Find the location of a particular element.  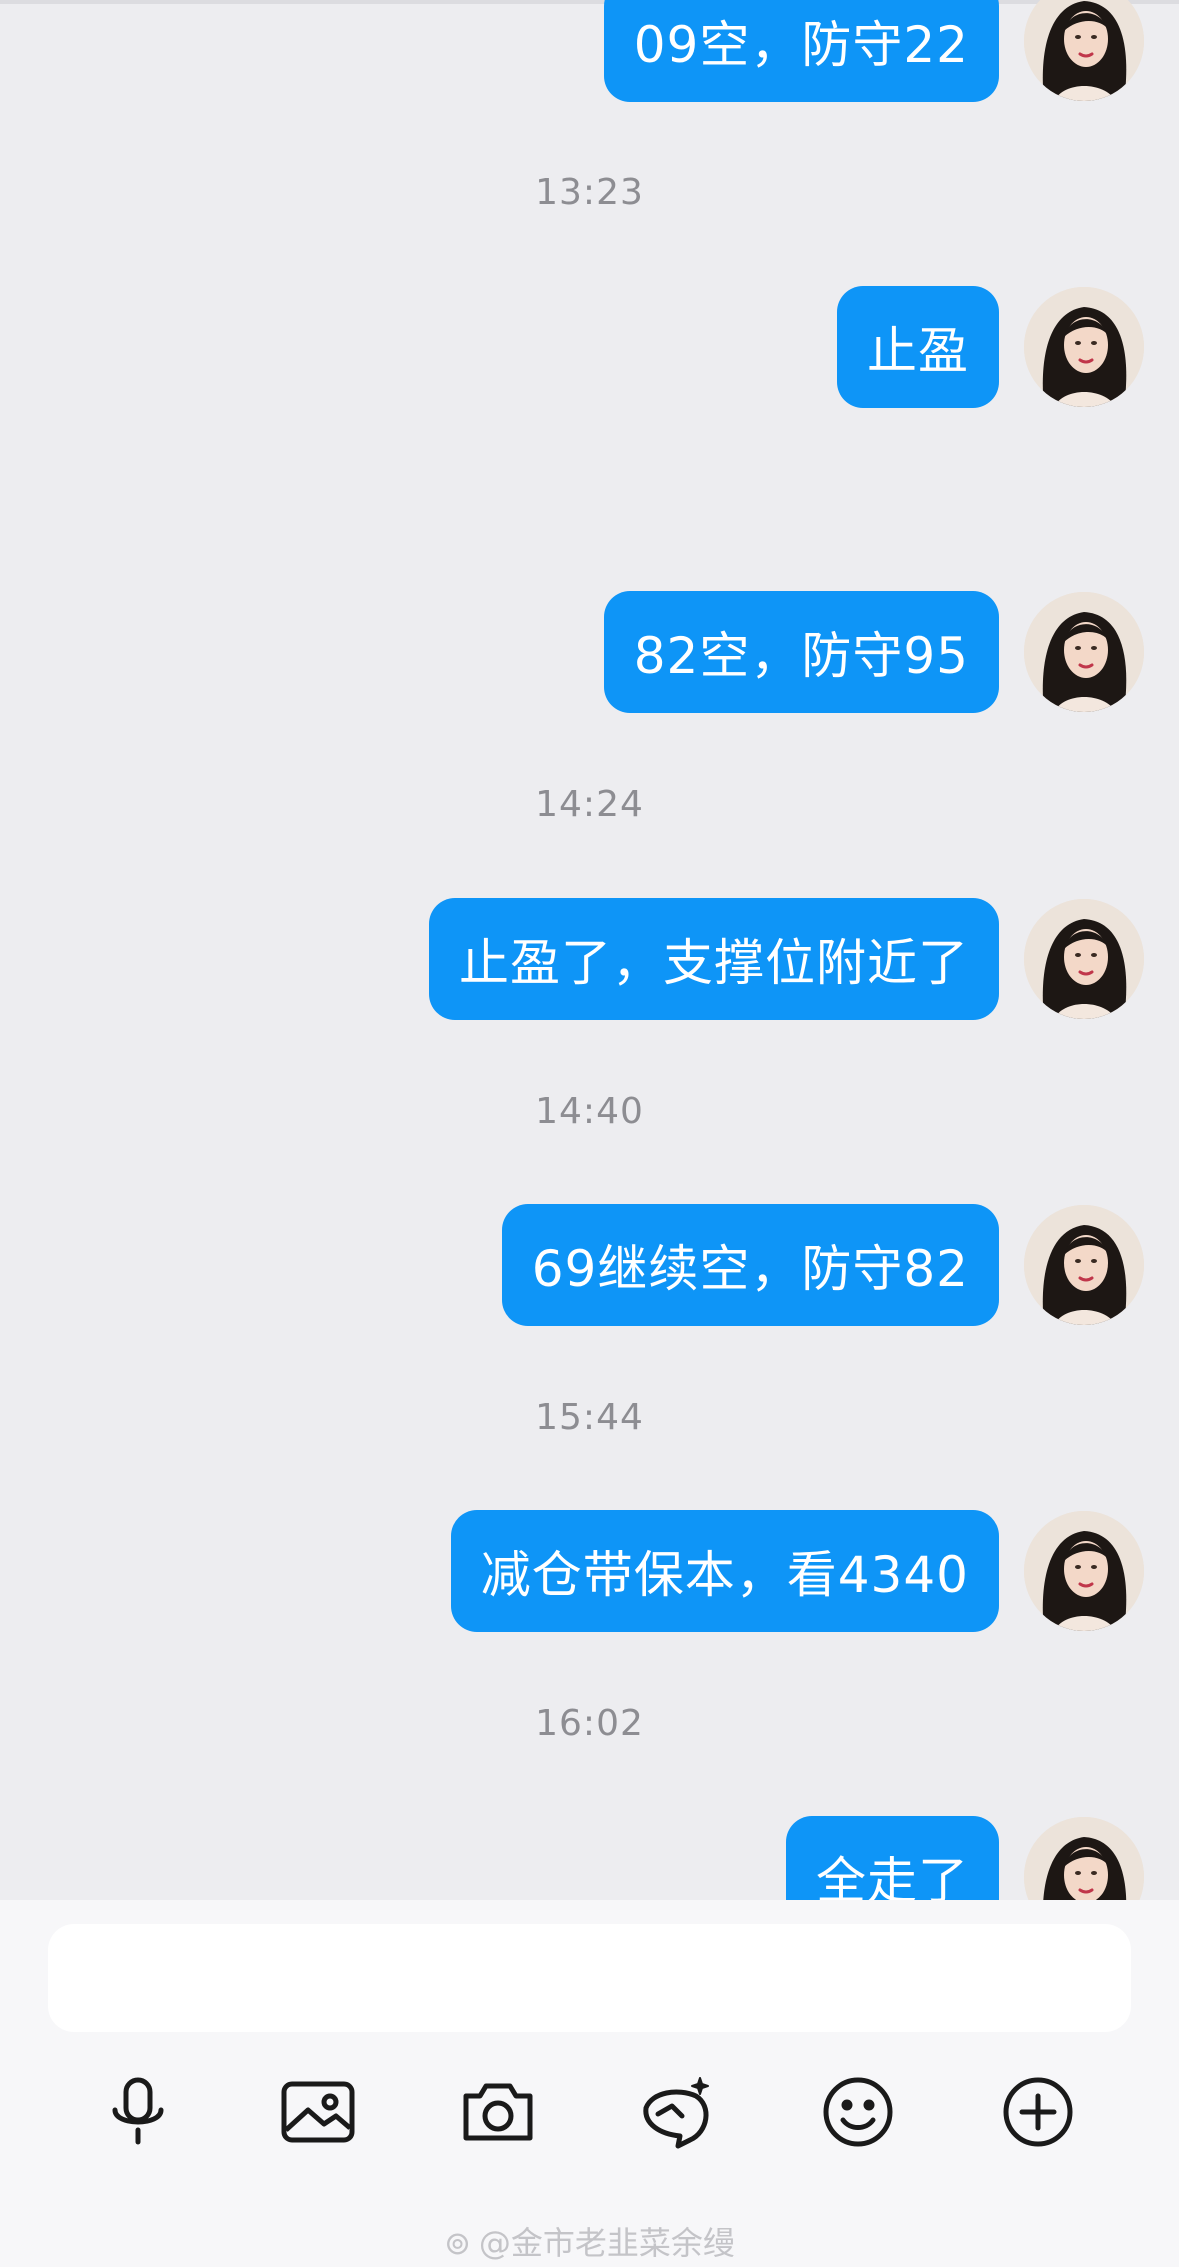

sticker-icon is located at coordinates (676, 2113).